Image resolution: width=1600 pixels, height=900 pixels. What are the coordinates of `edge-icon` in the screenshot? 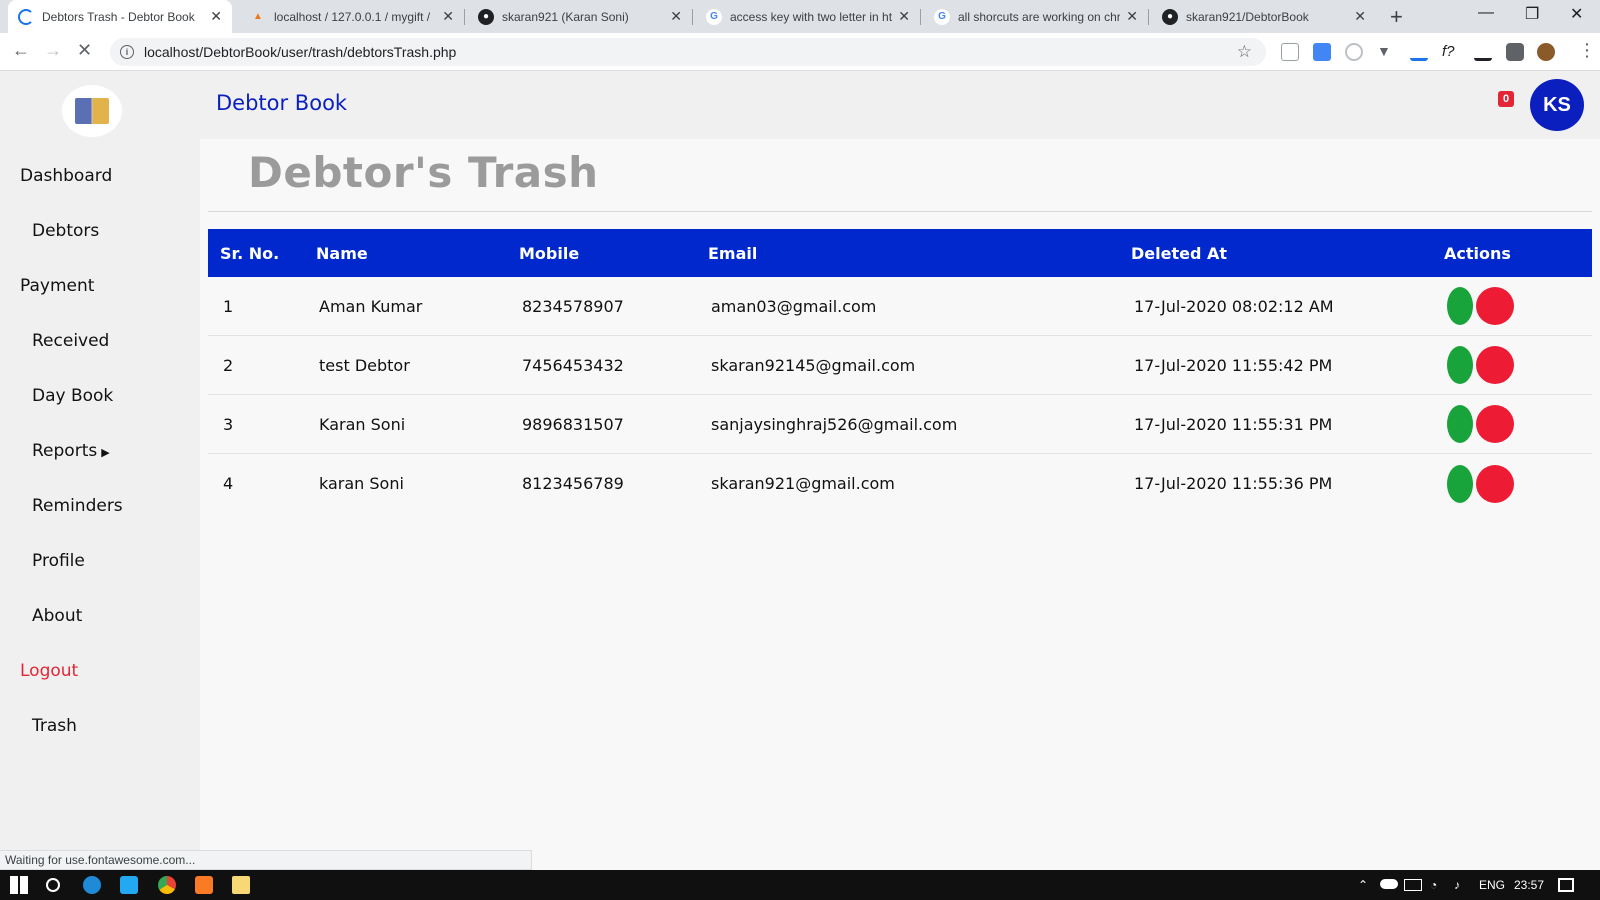 It's located at (92, 885).